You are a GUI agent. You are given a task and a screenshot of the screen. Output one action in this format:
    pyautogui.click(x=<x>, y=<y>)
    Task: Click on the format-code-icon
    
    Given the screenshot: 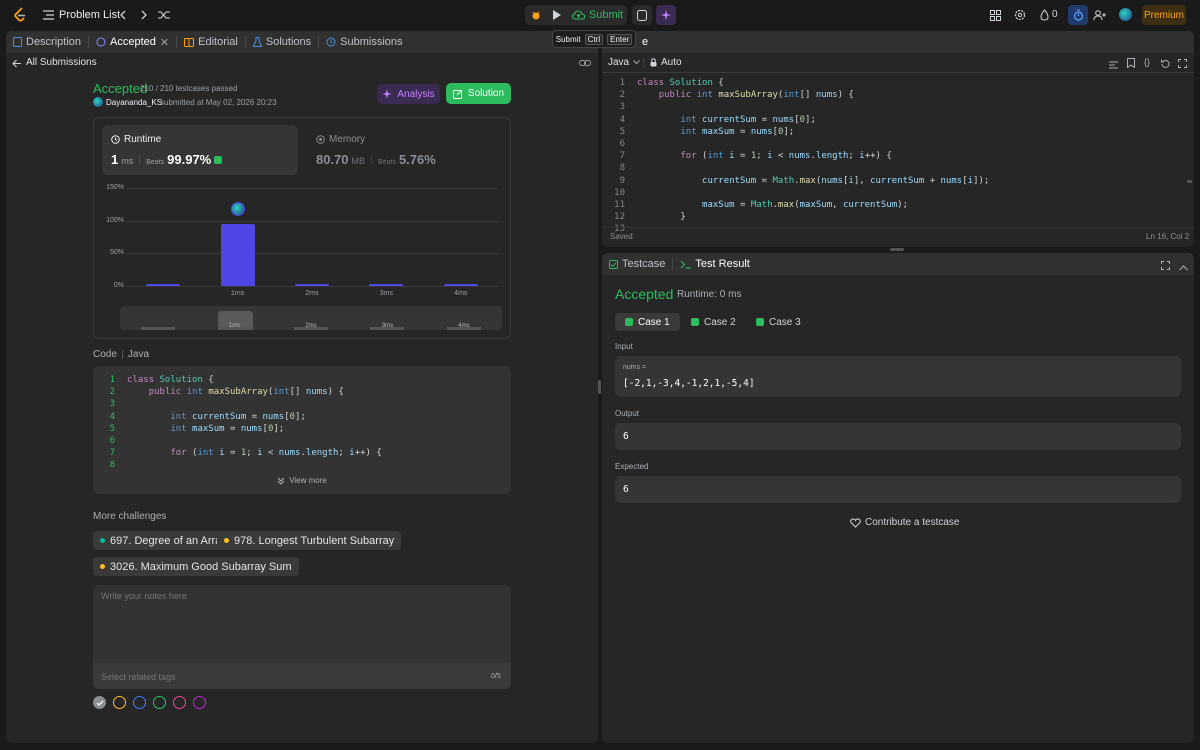 What is the action you would take?
    pyautogui.click(x=1114, y=63)
    